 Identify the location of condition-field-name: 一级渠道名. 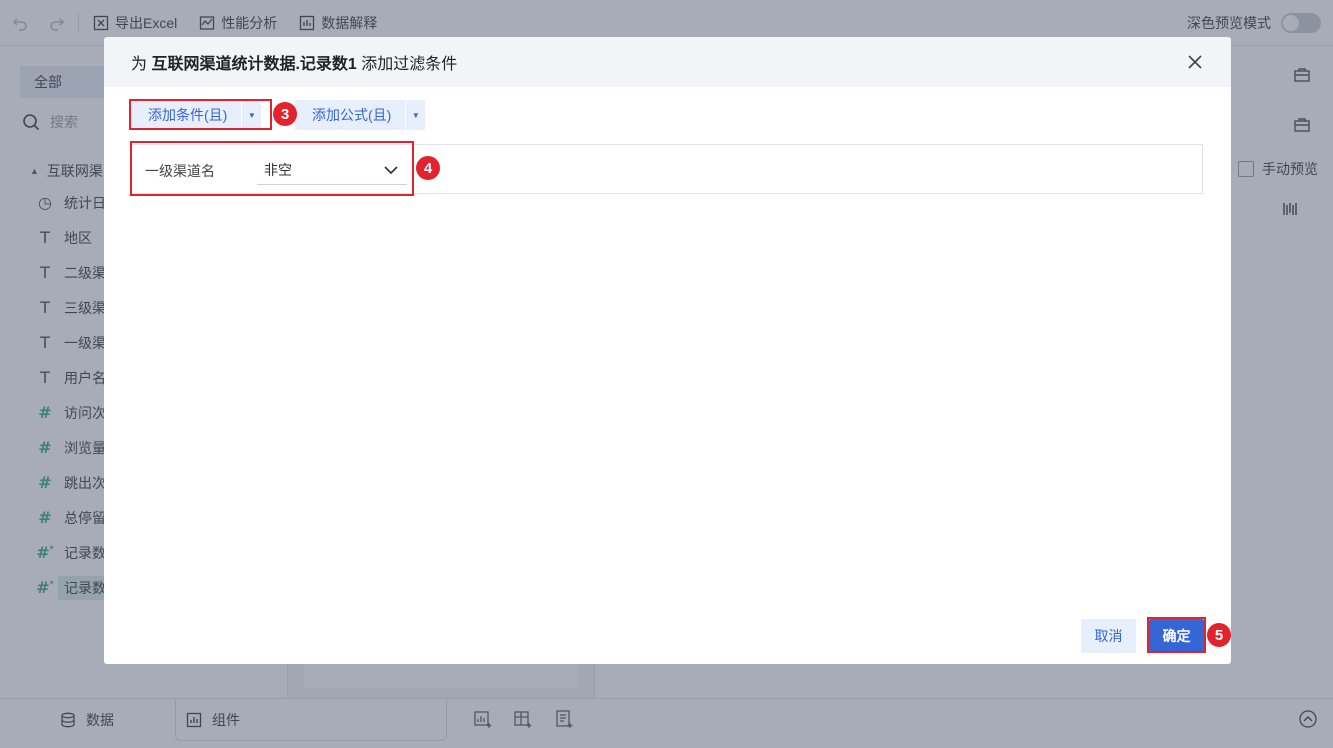
(180, 171).